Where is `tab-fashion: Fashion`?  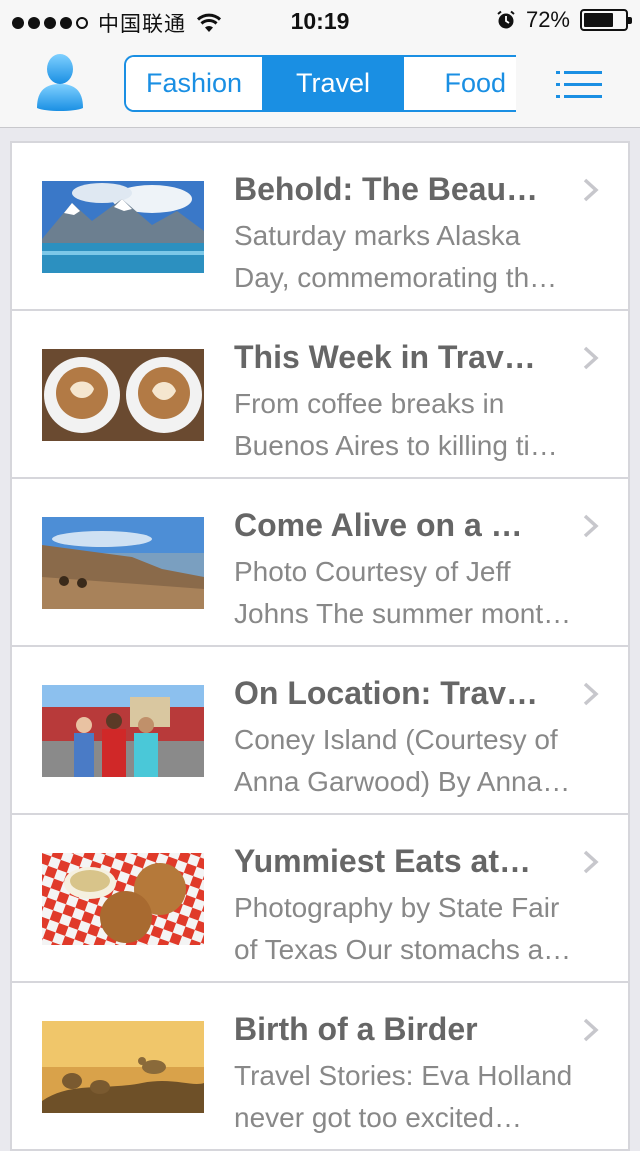 tab-fashion: Fashion is located at coordinates (195, 83).